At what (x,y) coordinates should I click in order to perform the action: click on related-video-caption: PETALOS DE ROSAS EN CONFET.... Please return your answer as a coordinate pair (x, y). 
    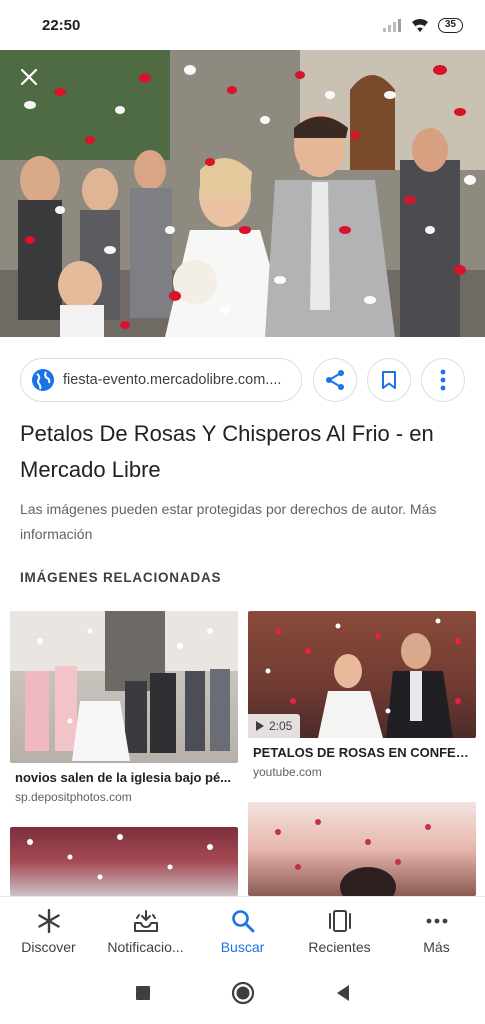
    Looking at the image, I should click on (363, 752).